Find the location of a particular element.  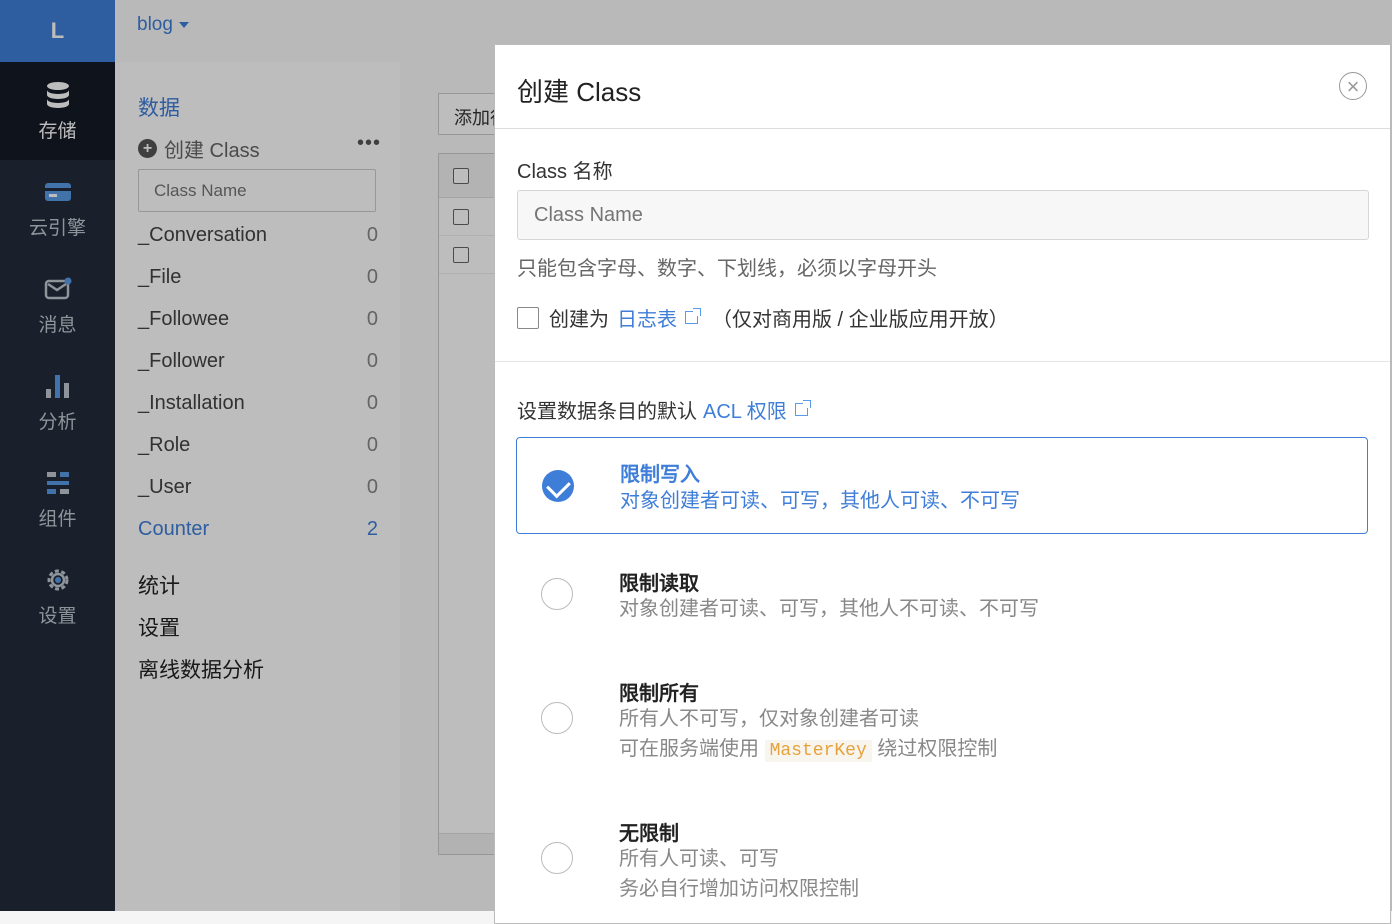

log-table-checkbox is located at coordinates (528, 317).